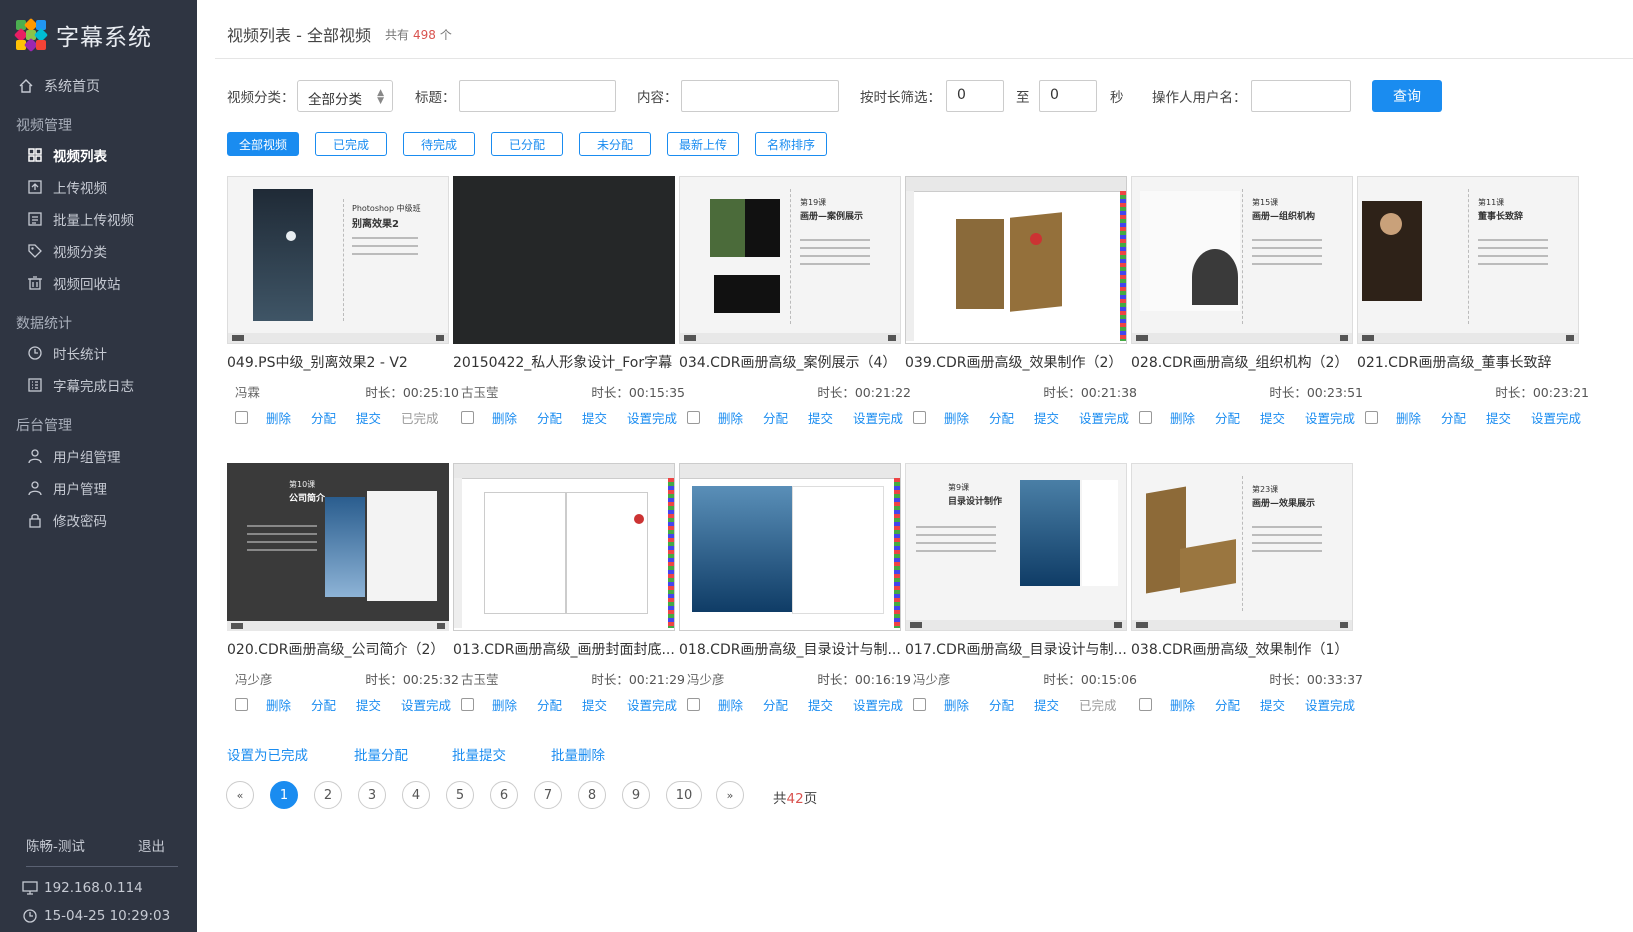 The image size is (1633, 932). What do you see at coordinates (67, 187) in the screenshot?
I see `sidebar-item-upload: 上传视频` at bounding box center [67, 187].